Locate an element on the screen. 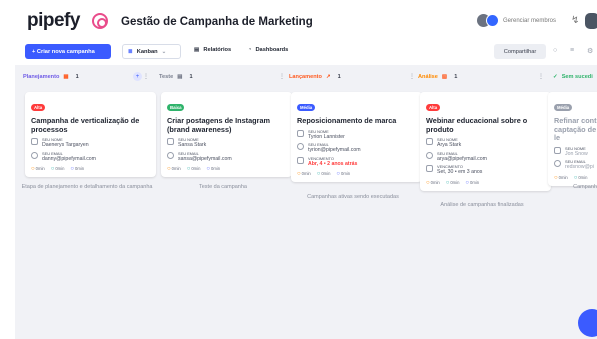 This screenshot has width=597, height=339. field-value: arya@pipefymail.com is located at coordinates (462, 158).